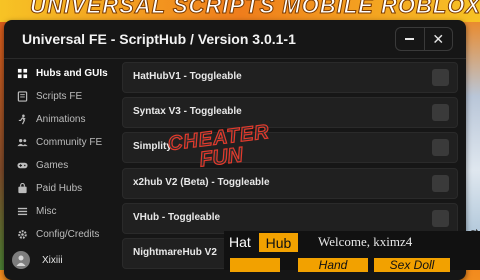 The width and height of the screenshot is (480, 280). Describe the element at coordinates (240, 242) in the screenshot. I see `hathub-title-hat: Hat` at that location.